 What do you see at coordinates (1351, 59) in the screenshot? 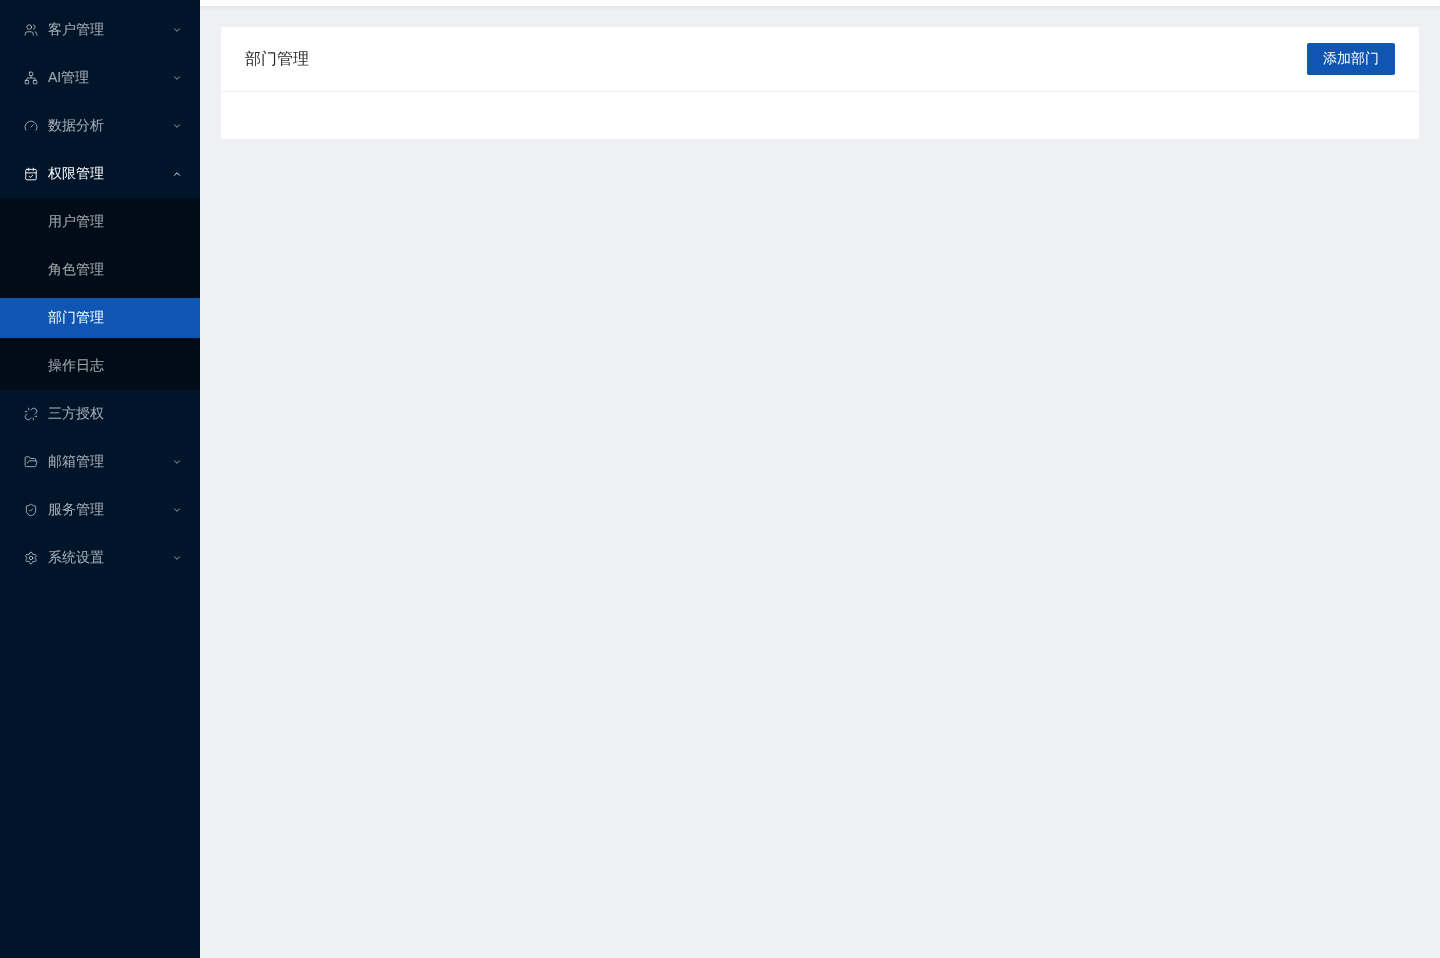
I see `add-button: 添加部门` at bounding box center [1351, 59].